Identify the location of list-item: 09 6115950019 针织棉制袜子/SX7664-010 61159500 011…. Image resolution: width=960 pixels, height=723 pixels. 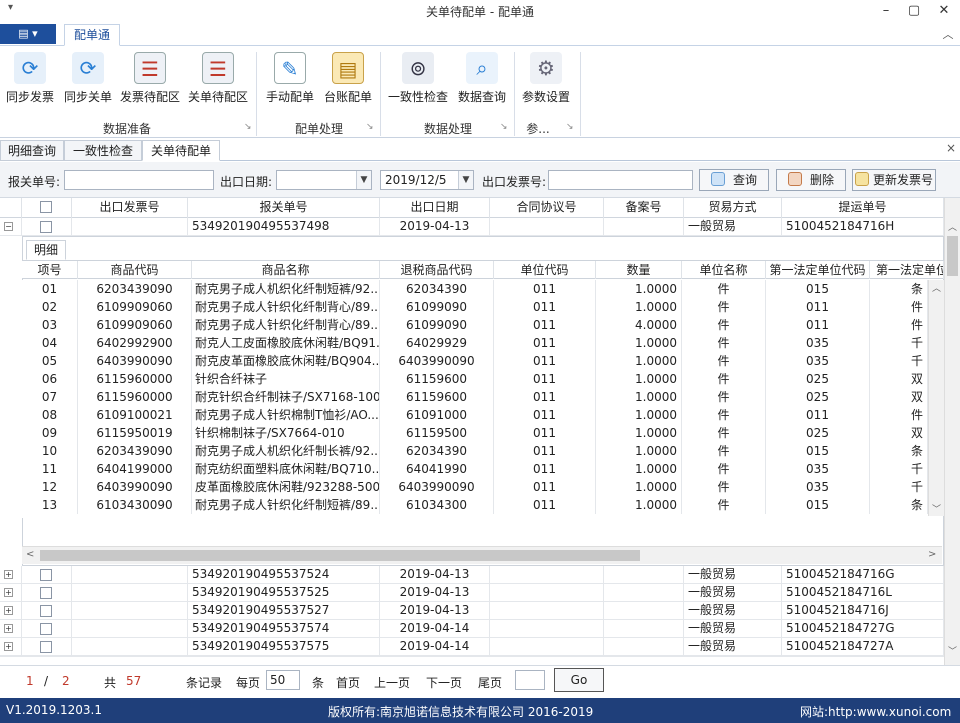
(475, 433).